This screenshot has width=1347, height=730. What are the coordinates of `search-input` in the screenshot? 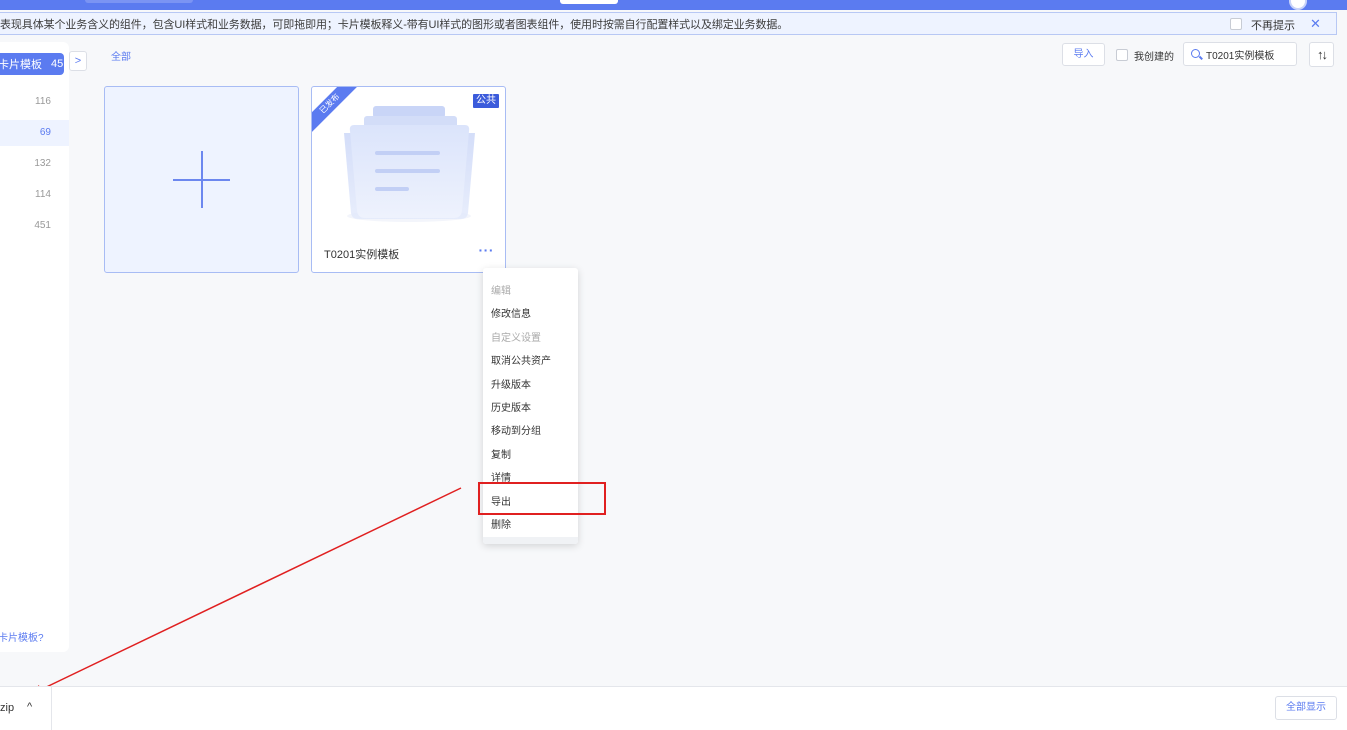 It's located at (1250, 54).